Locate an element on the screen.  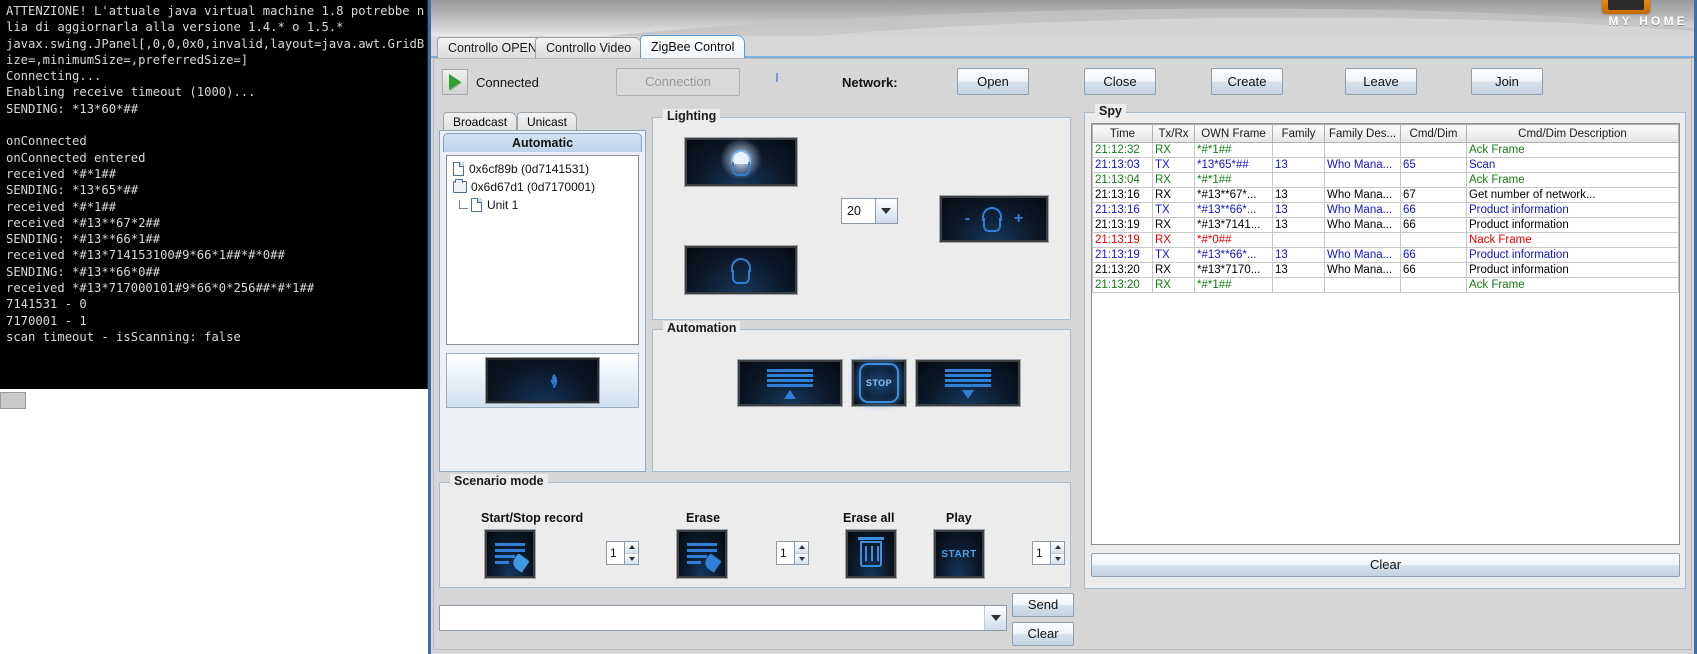
shutter-up-icon is located at coordinates (790, 383).